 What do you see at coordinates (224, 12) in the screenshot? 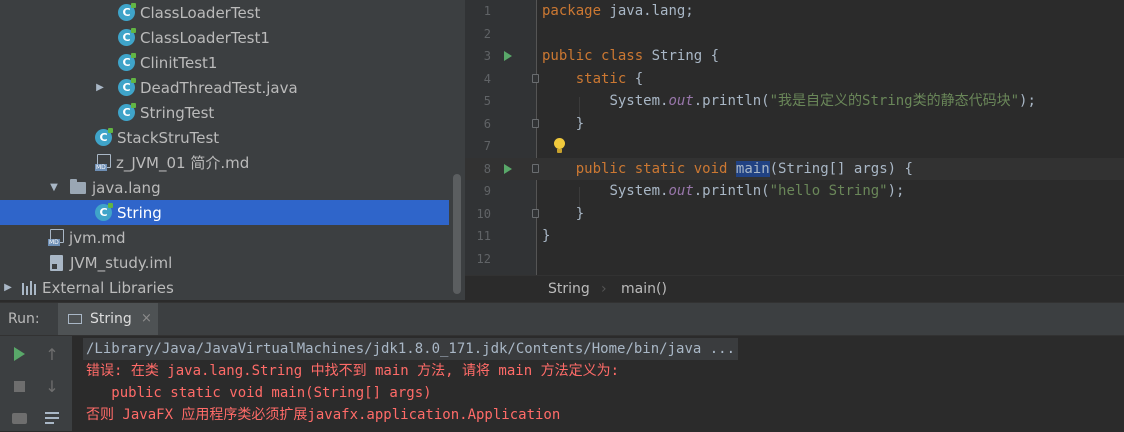
I see `tree-item-classloadertest: C ClassLoaderTest` at bounding box center [224, 12].